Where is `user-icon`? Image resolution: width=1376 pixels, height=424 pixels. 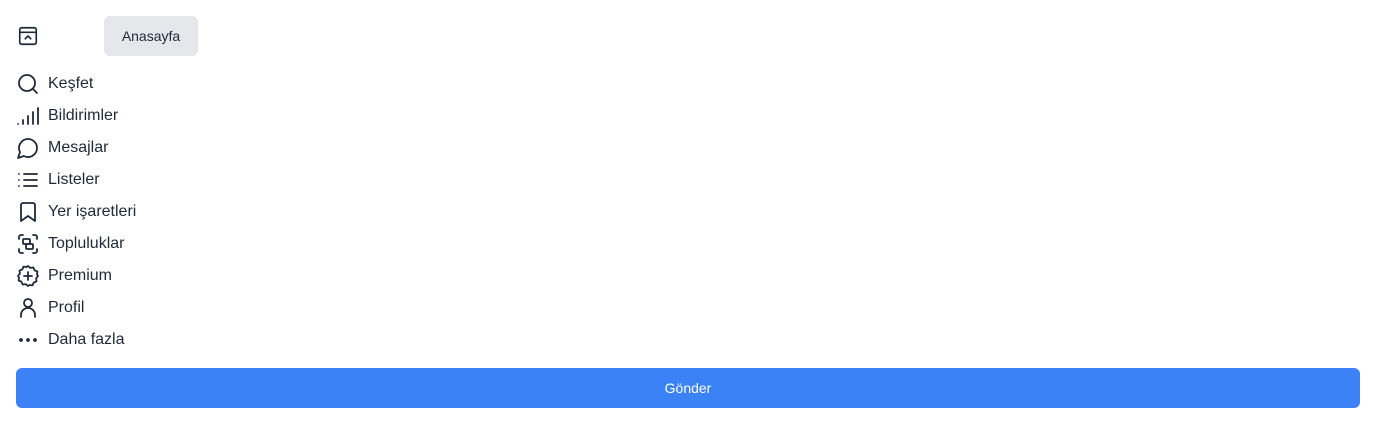 user-icon is located at coordinates (28, 308).